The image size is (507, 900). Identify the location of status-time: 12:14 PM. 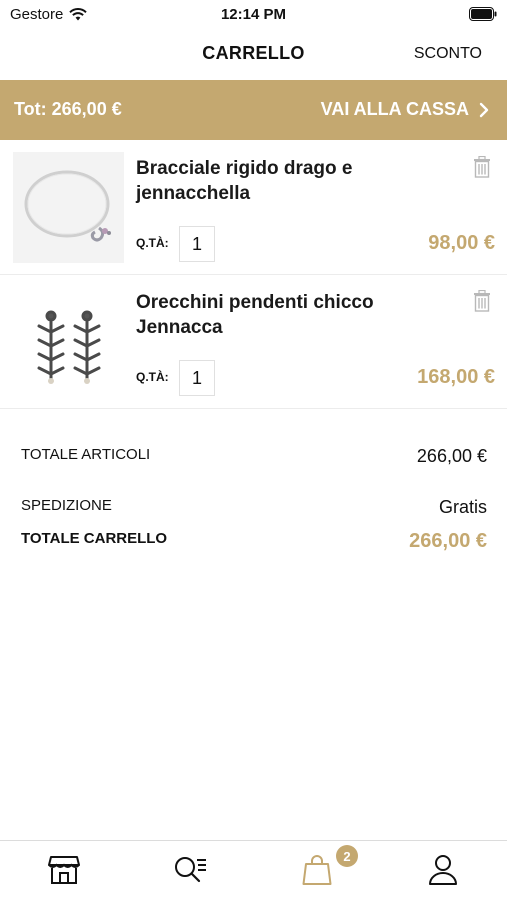
(253, 14).